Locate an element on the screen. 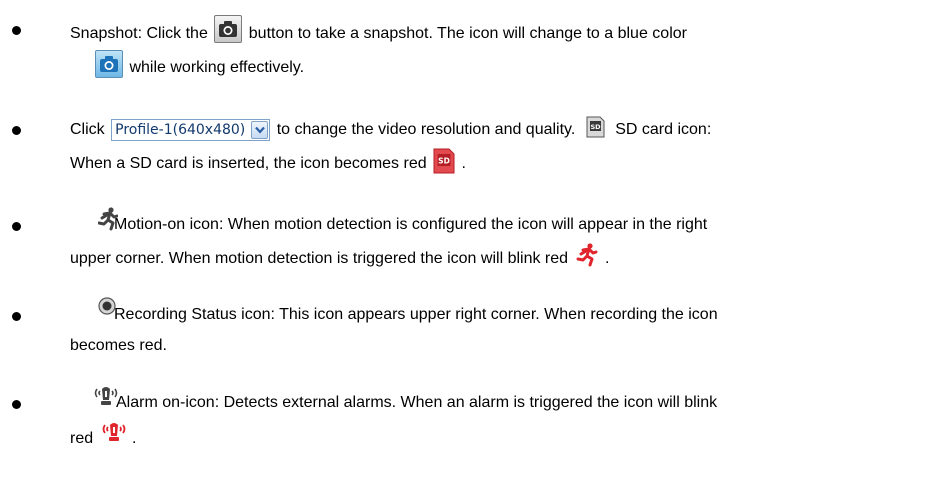  profile-dropdown-value: Profile-1(640x480) is located at coordinates (180, 130).